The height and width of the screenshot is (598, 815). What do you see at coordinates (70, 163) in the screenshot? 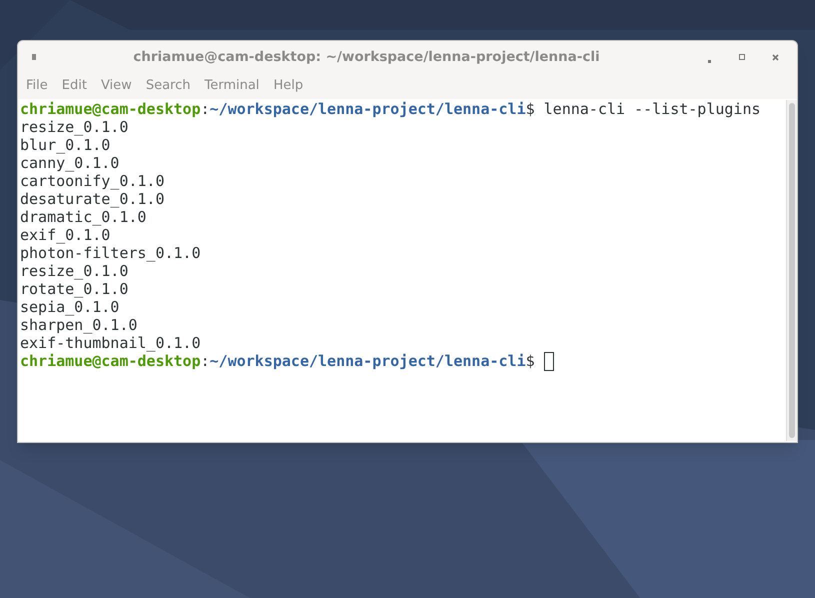
I see `output-line: canny_0.1.0` at bounding box center [70, 163].